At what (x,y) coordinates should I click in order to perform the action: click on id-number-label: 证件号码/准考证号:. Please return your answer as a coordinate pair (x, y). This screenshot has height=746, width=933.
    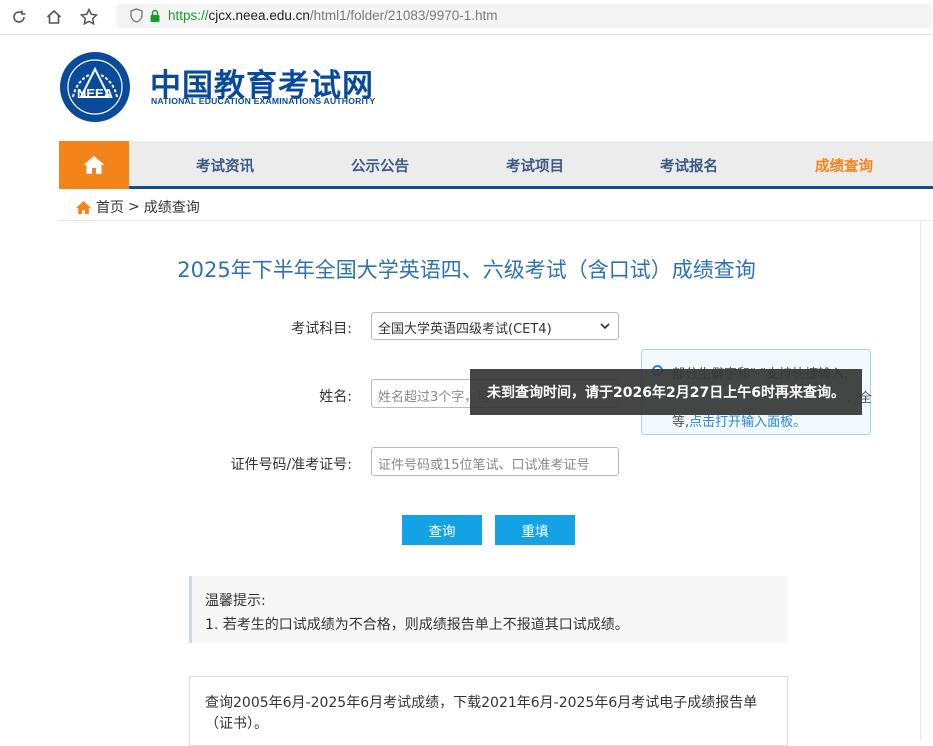
    Looking at the image, I should click on (291, 465).